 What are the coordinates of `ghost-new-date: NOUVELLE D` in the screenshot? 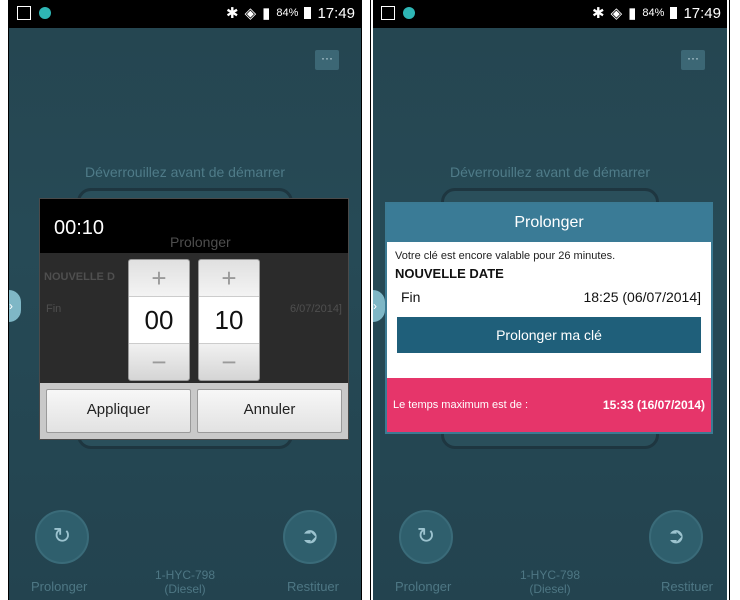 It's located at (79, 277).